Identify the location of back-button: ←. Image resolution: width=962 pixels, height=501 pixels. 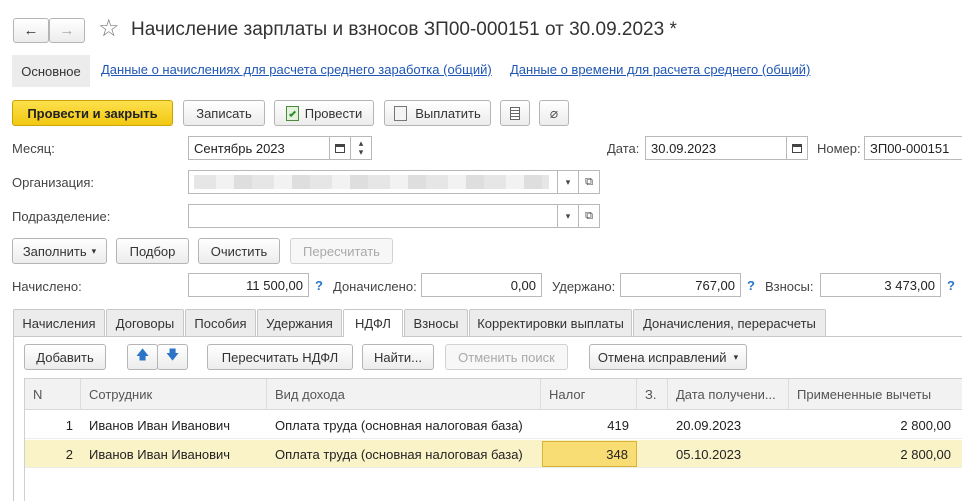
(31, 30).